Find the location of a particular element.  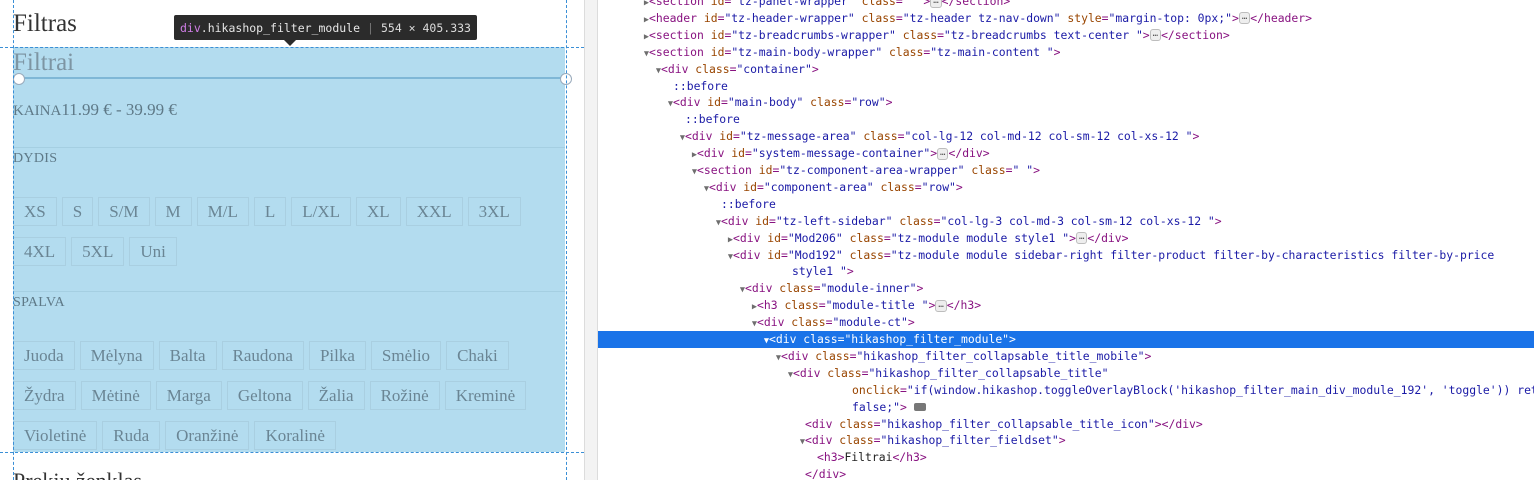

color-option: Raudona is located at coordinates (262, 355).